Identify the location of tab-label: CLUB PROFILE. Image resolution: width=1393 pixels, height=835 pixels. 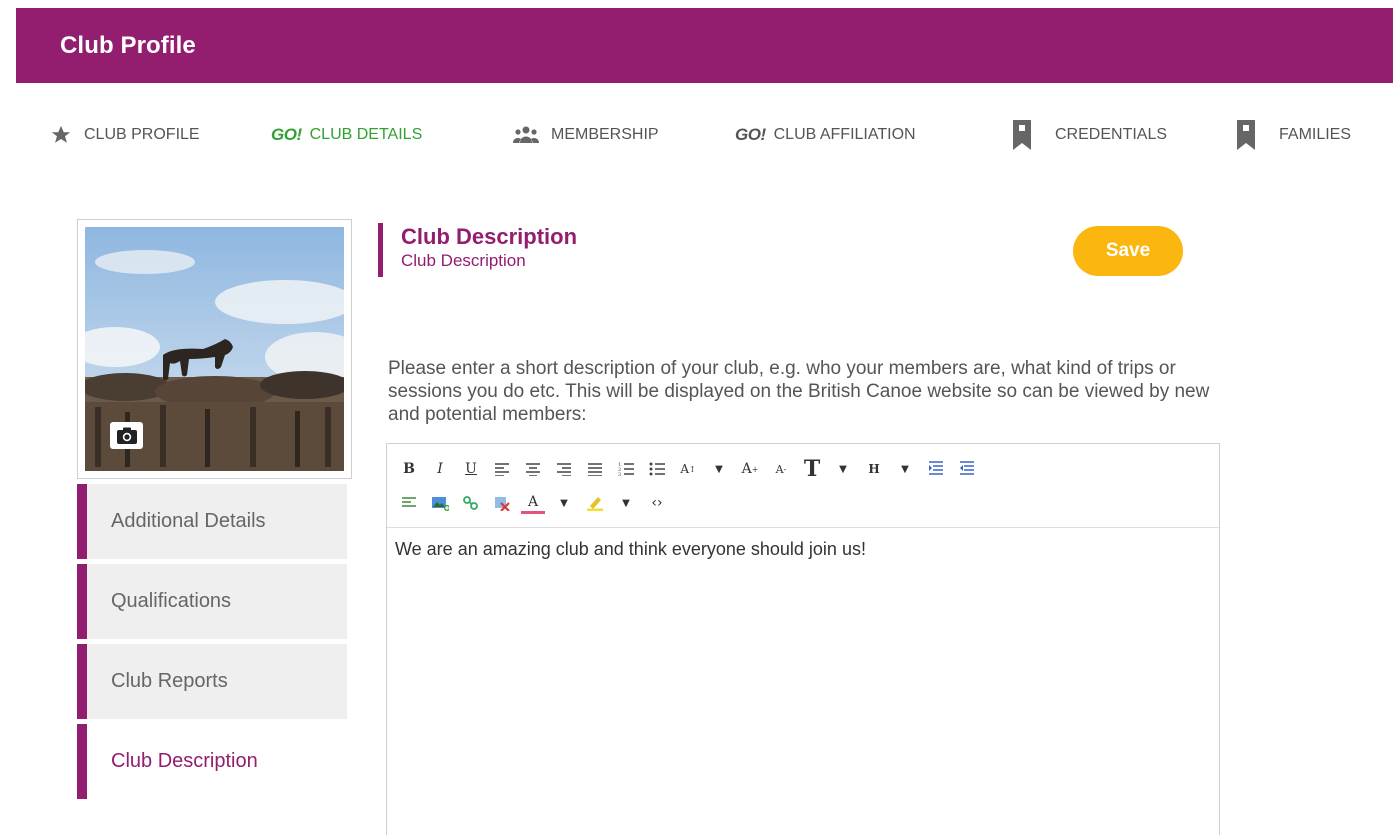
(142, 134).